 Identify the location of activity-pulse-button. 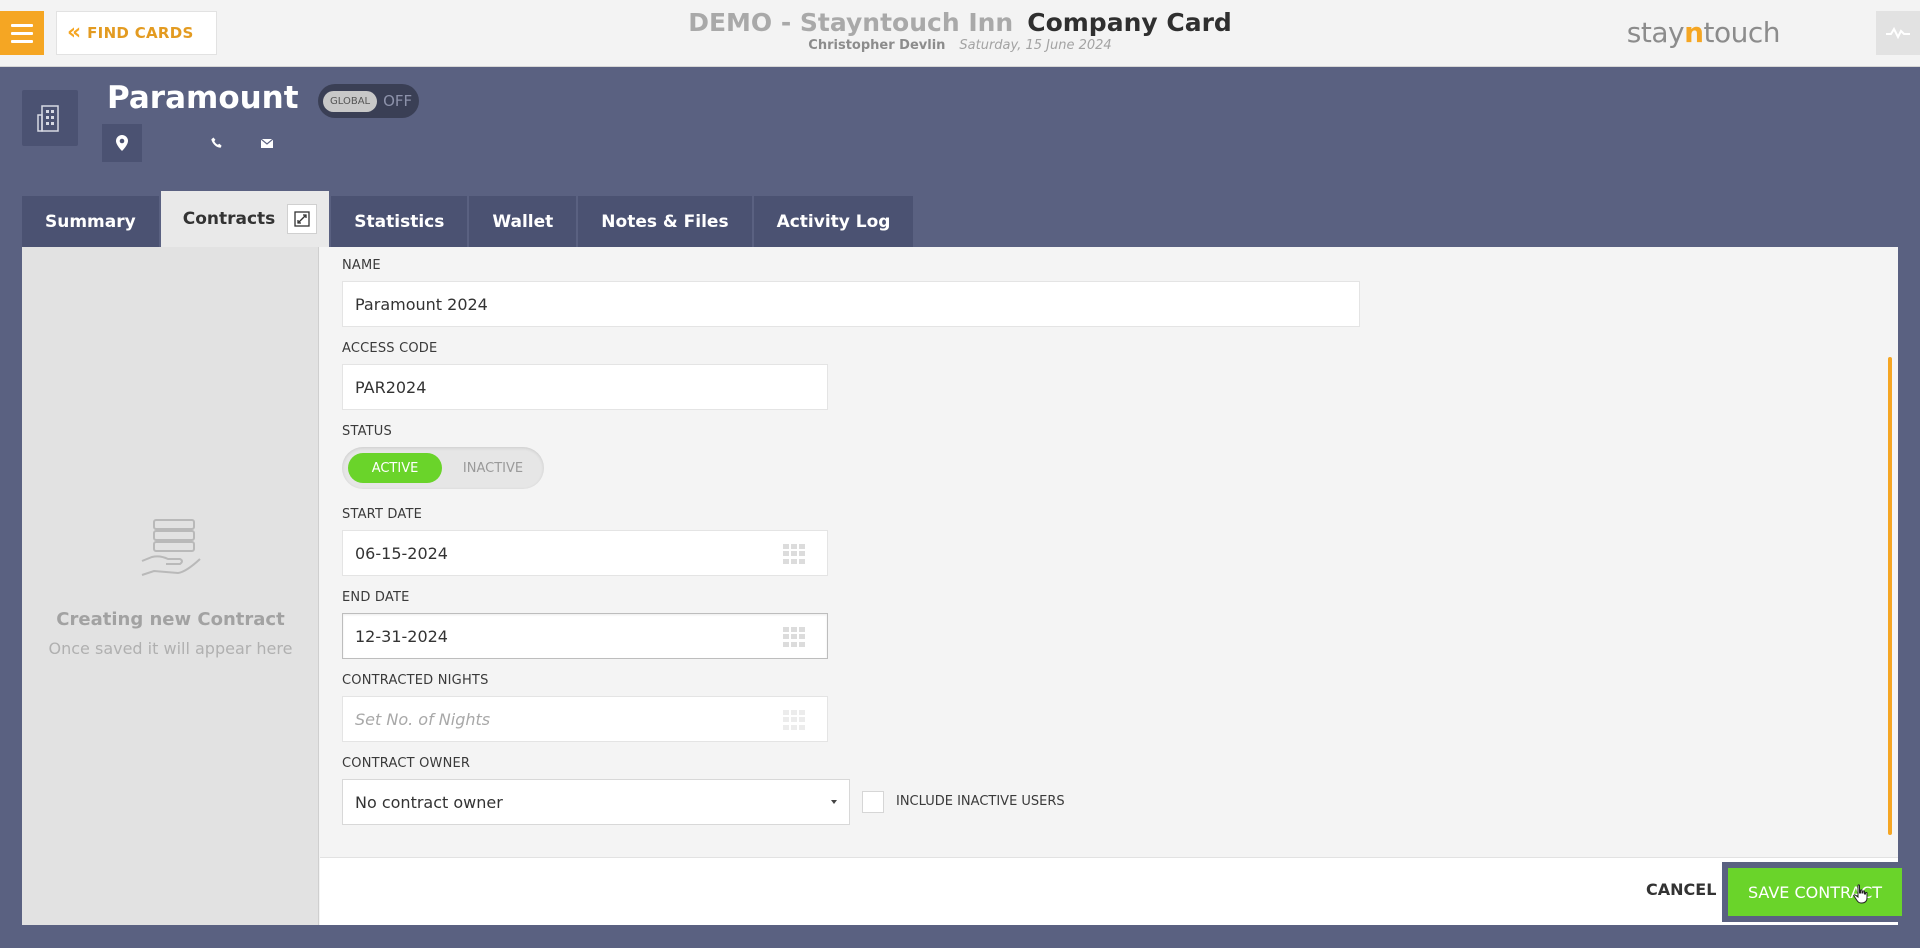
(1898, 33).